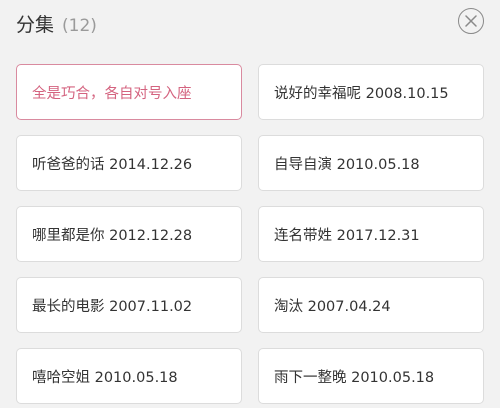 The image size is (500, 408). I want to click on panel-title-text: 分集, so click(35, 25).